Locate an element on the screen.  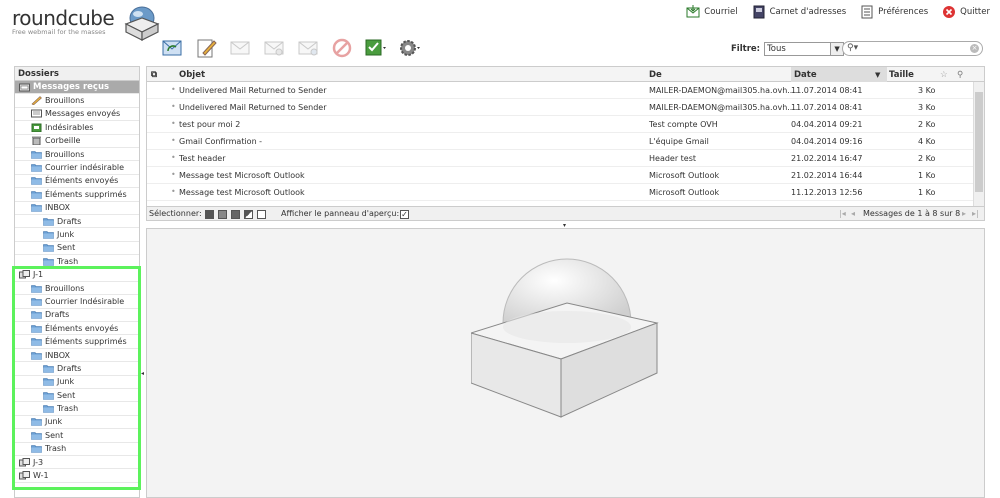
folder-item-label: Éléments envoyés is located at coordinates (82, 181).